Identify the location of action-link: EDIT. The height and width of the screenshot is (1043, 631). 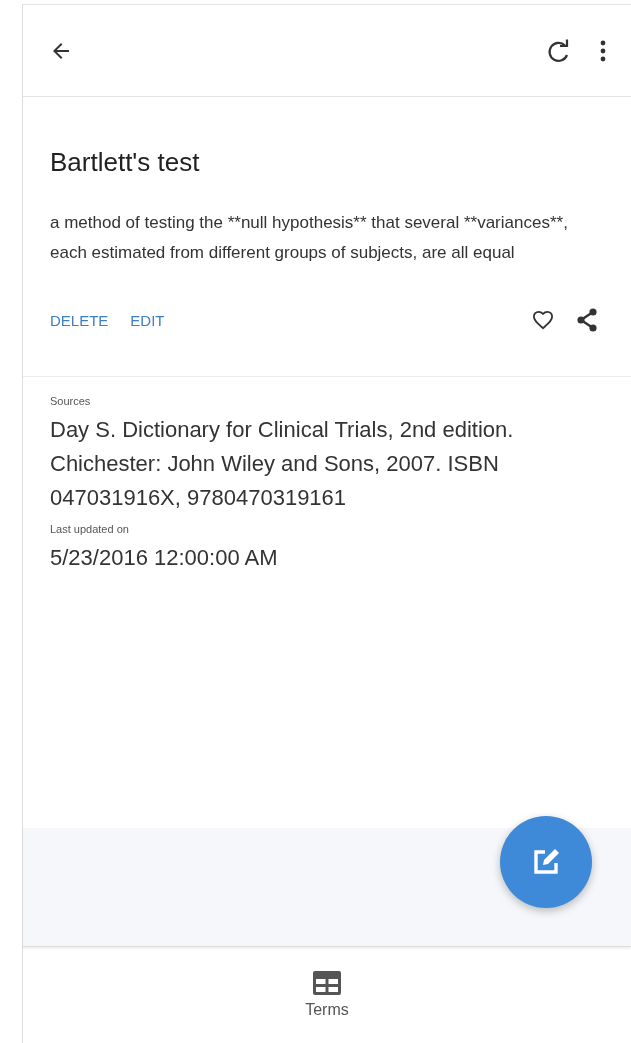
(147, 320).